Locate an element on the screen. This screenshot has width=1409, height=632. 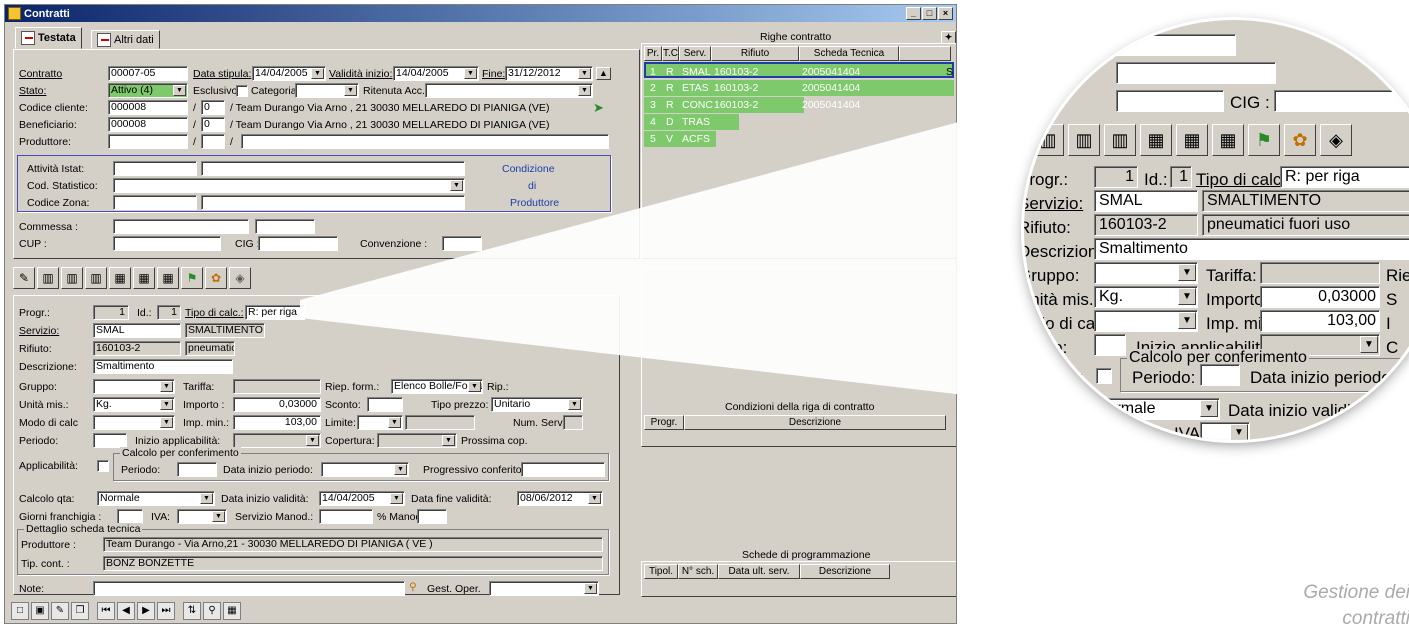
view1-button: ▥ is located at coordinates (48, 278).